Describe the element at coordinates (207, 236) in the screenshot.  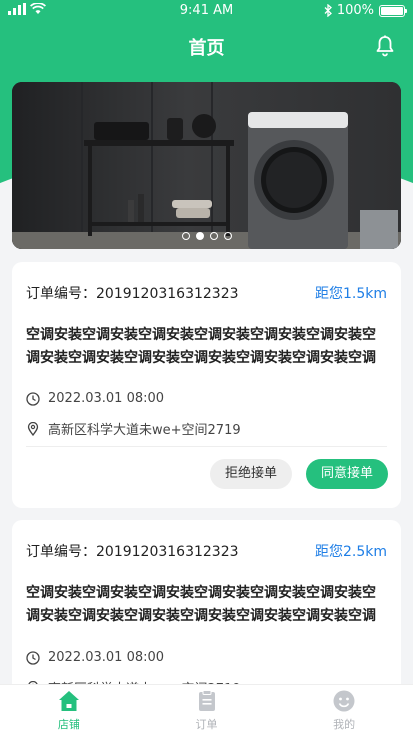
I see `carousel-indicator` at that location.